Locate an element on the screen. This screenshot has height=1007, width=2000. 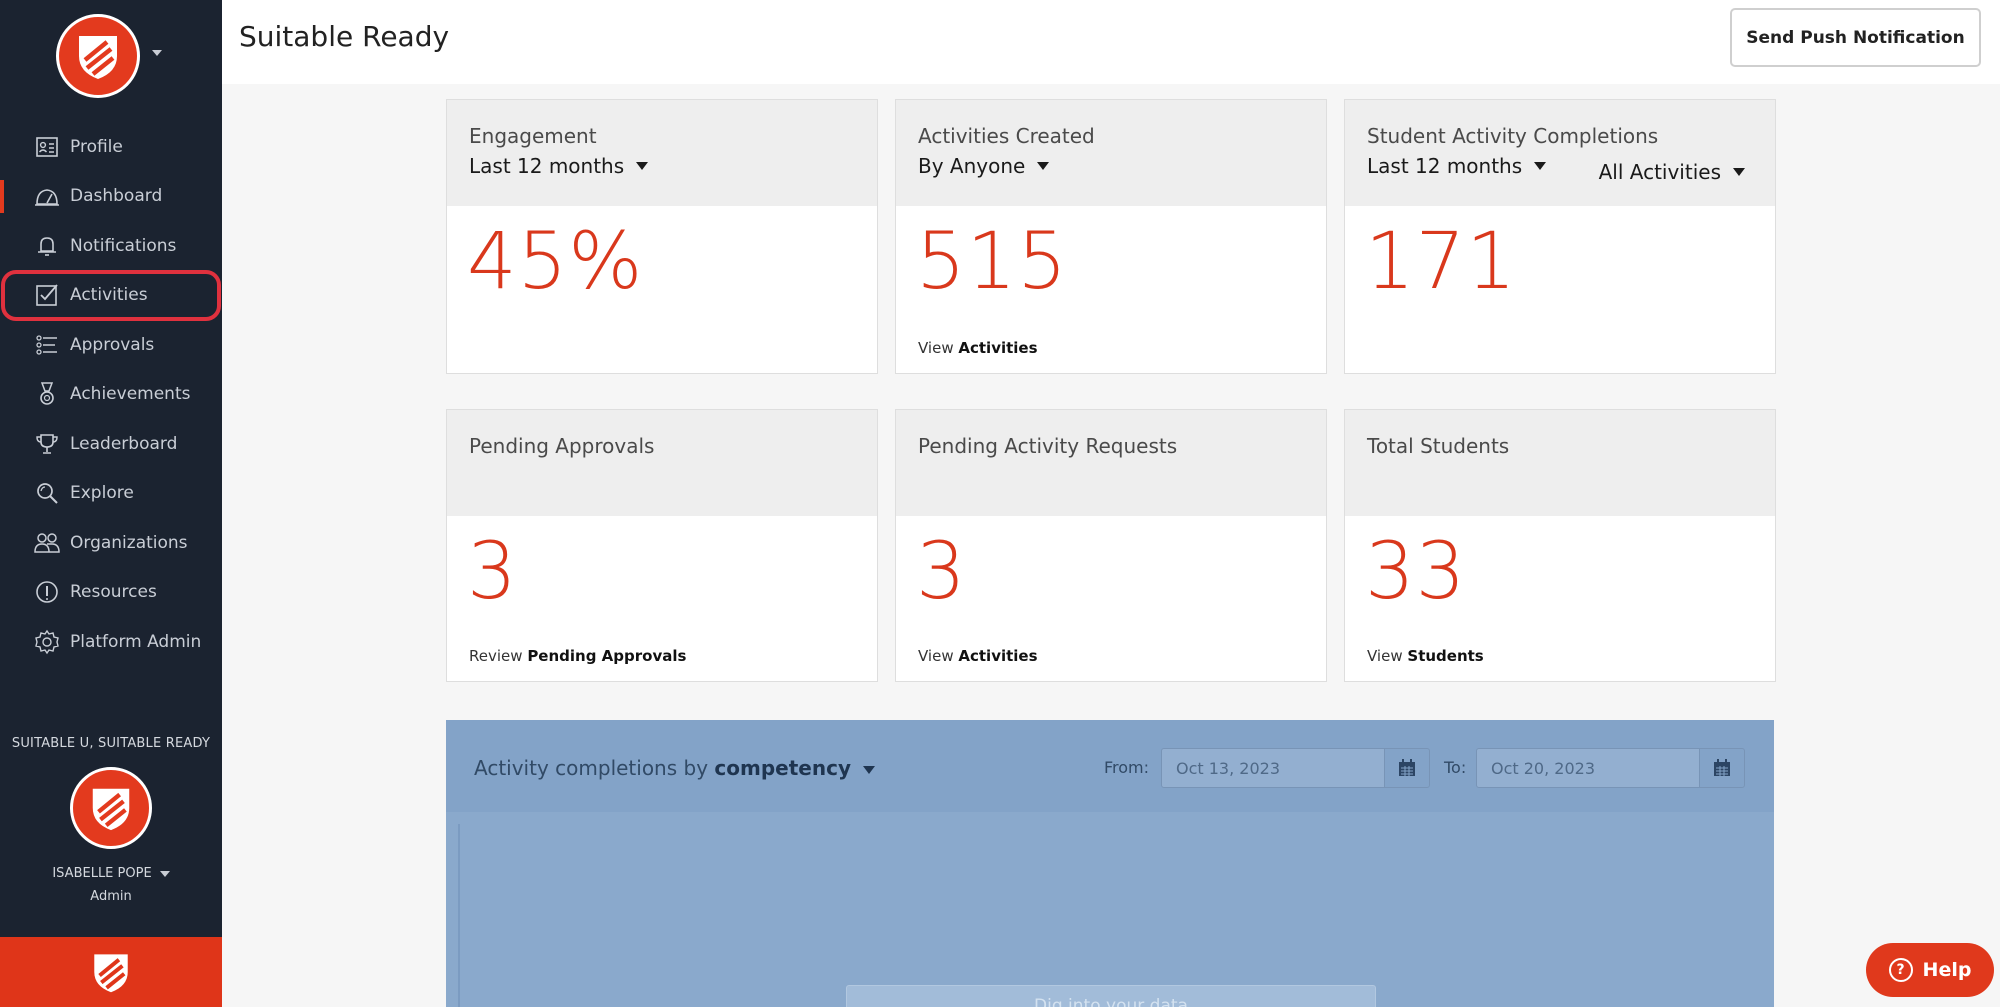
pending-approvals-value: 3 is located at coordinates (492, 572).